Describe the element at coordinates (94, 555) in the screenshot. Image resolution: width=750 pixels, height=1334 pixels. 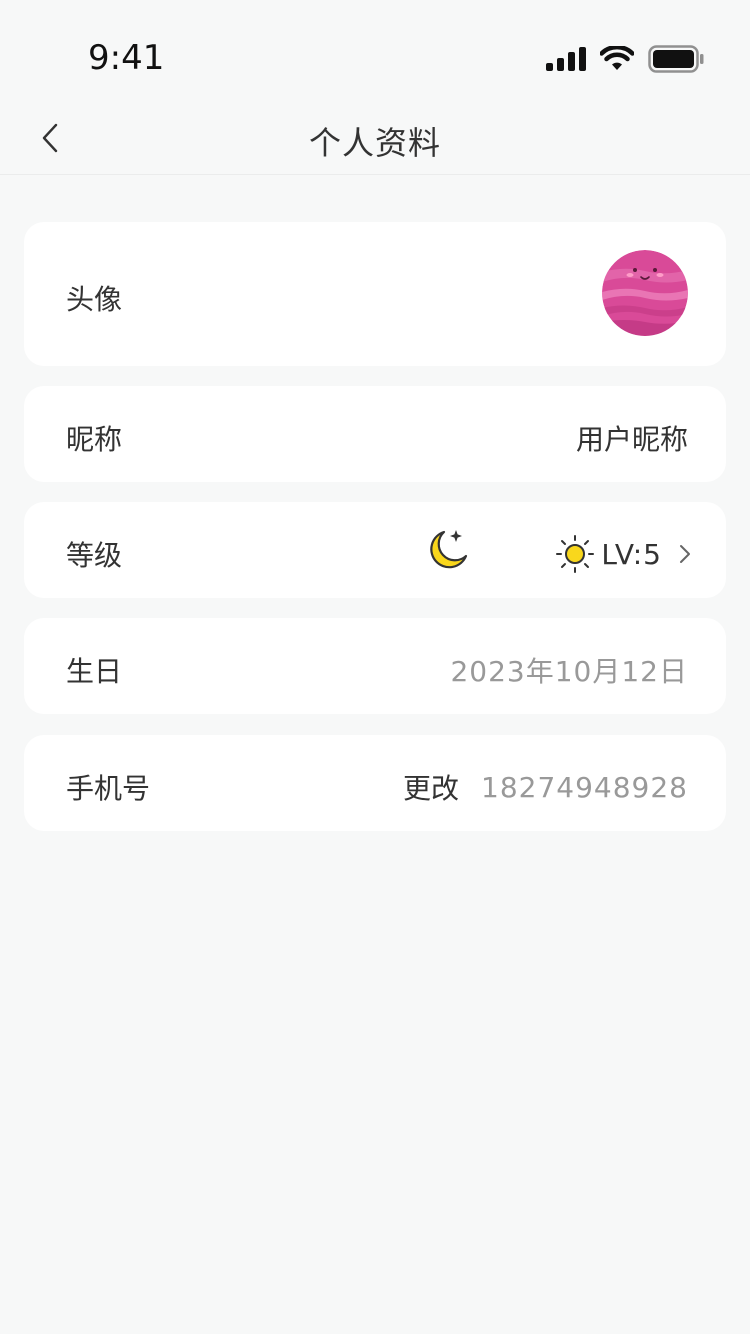
I see `level-label: 等级` at that location.